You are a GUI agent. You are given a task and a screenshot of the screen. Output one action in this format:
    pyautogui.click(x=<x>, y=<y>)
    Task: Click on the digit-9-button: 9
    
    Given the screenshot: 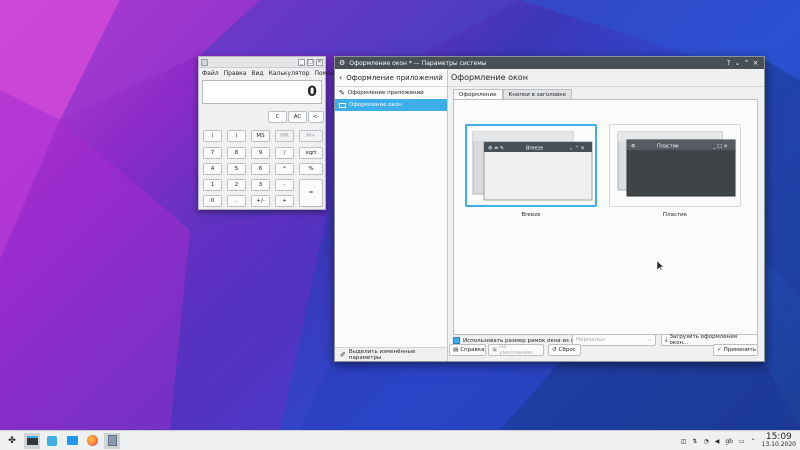 What is the action you would take?
    pyautogui.click(x=260, y=153)
    